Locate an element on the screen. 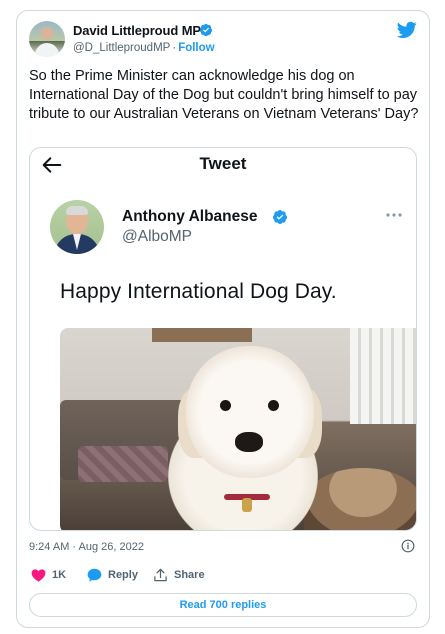 This screenshot has height=634, width=445. heart-icon is located at coordinates (38, 575).